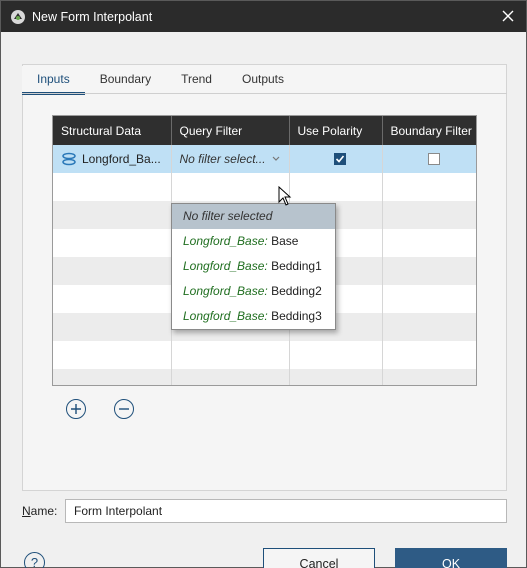 This screenshot has height=568, width=527. Describe the element at coordinates (323, 562) in the screenshot. I see `cancel-label-rest: ancel` at that location.